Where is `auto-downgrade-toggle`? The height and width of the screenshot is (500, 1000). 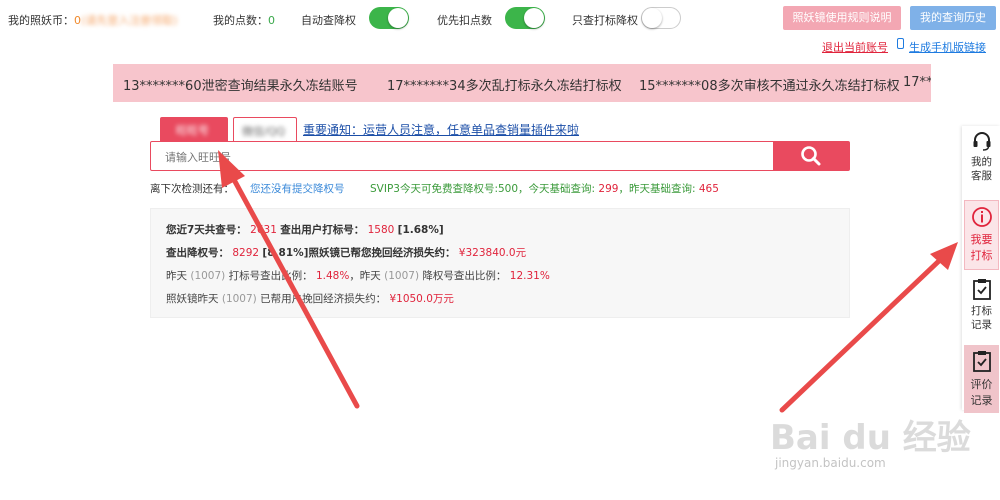 auto-downgrade-toggle is located at coordinates (389, 18).